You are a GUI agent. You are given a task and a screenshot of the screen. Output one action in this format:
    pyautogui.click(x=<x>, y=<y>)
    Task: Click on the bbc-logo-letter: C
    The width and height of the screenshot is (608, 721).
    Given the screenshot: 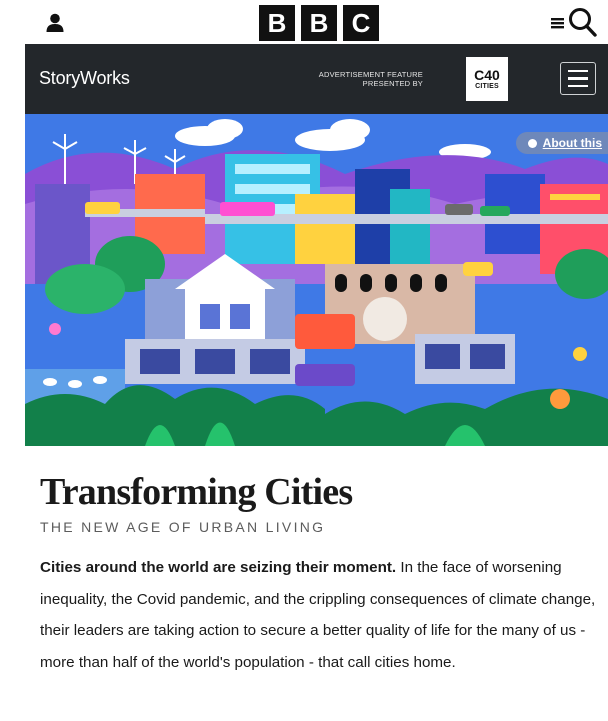 What is the action you would take?
    pyautogui.click(x=361, y=23)
    